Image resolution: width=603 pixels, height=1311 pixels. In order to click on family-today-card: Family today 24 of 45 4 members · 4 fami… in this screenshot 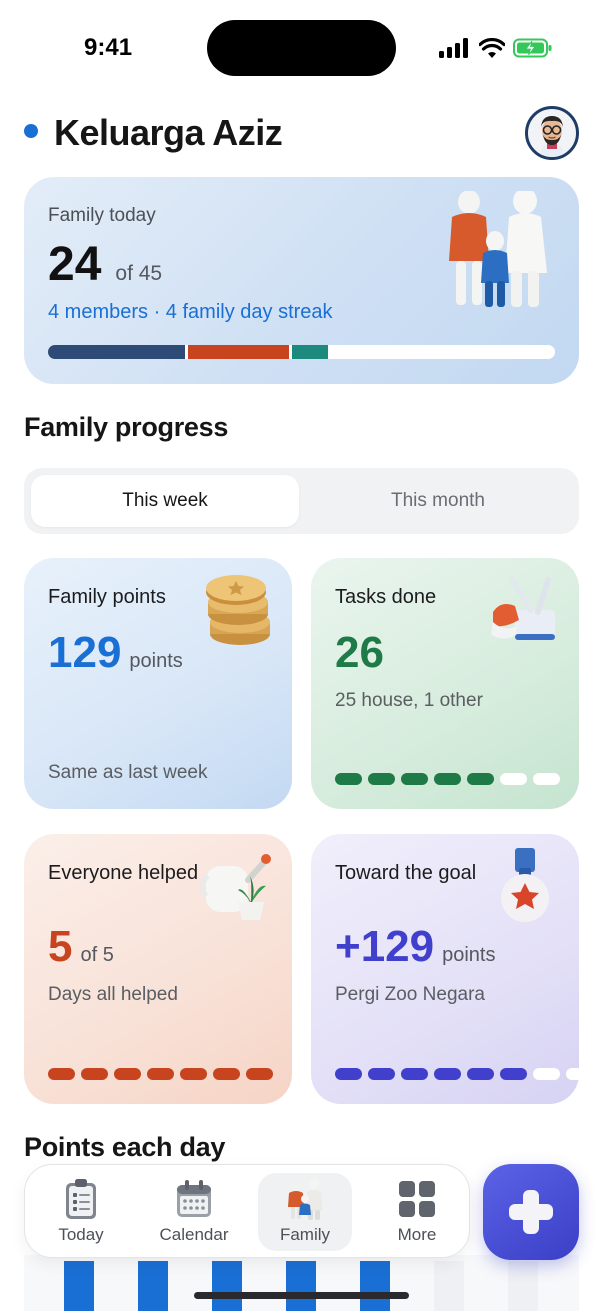, I will do `click(301, 280)`.